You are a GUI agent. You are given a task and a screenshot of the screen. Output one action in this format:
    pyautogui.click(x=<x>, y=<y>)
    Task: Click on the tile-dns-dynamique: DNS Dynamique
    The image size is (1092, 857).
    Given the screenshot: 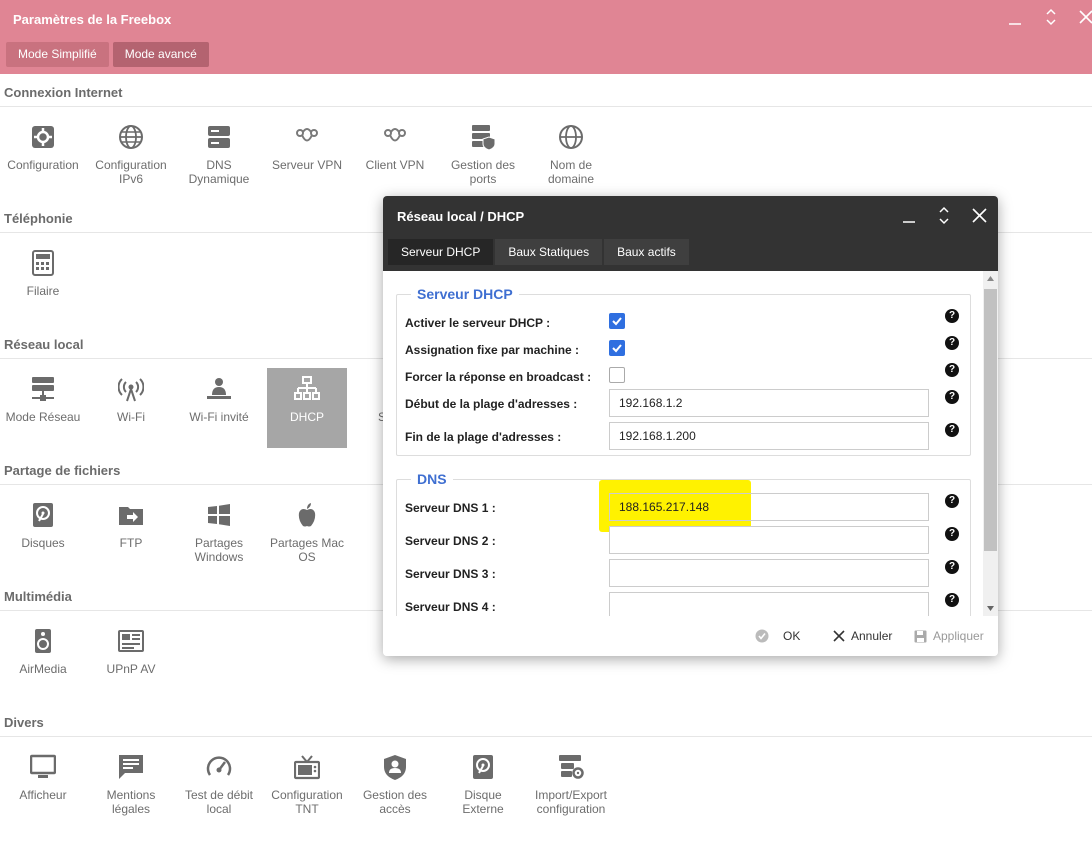 What is the action you would take?
    pyautogui.click(x=219, y=164)
    